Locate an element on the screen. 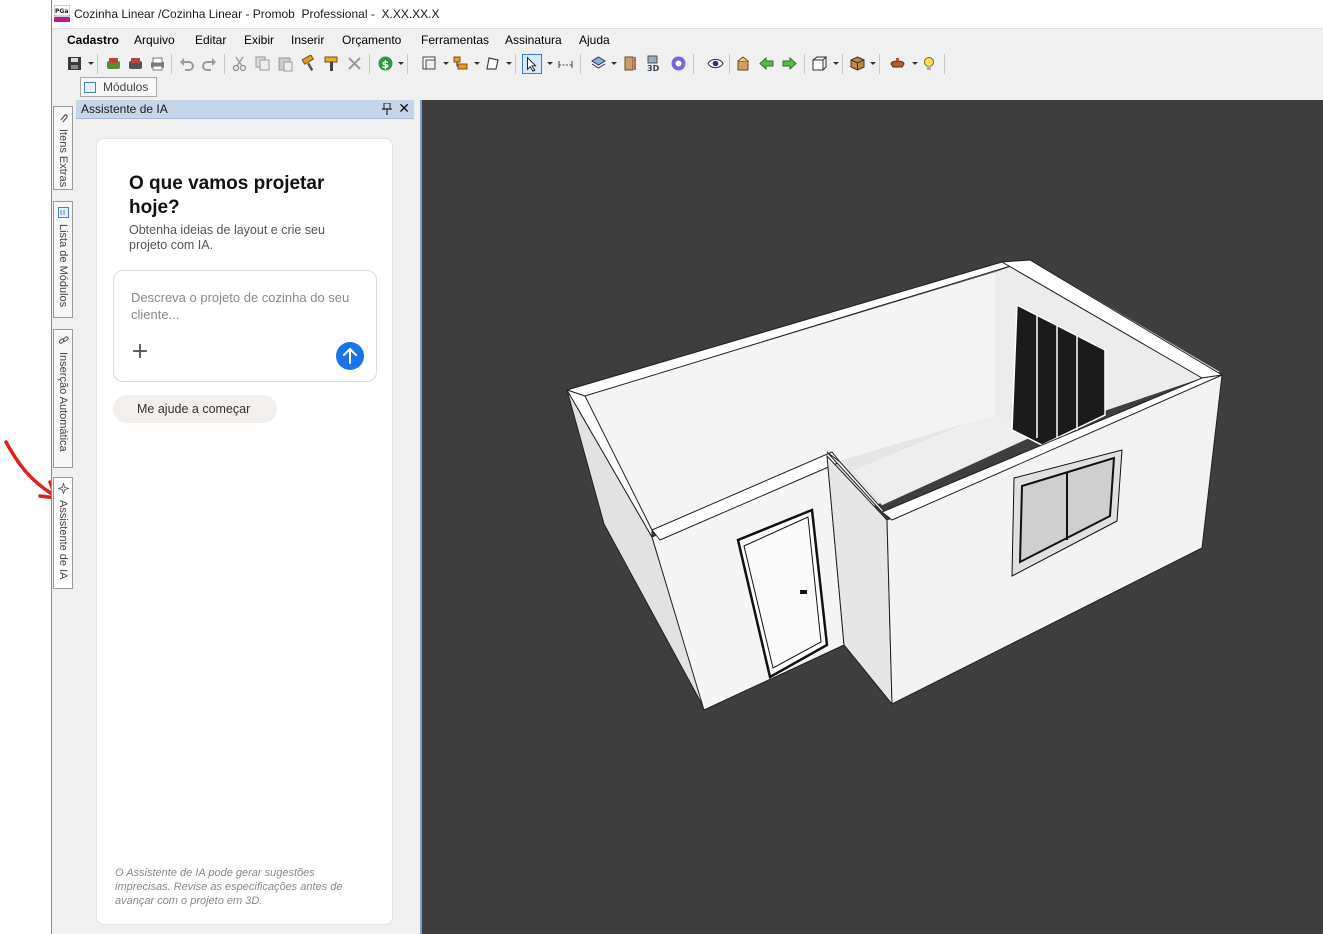 Image resolution: width=1323 pixels, height=934 pixels. list-modules-icon is located at coordinates (63, 212).